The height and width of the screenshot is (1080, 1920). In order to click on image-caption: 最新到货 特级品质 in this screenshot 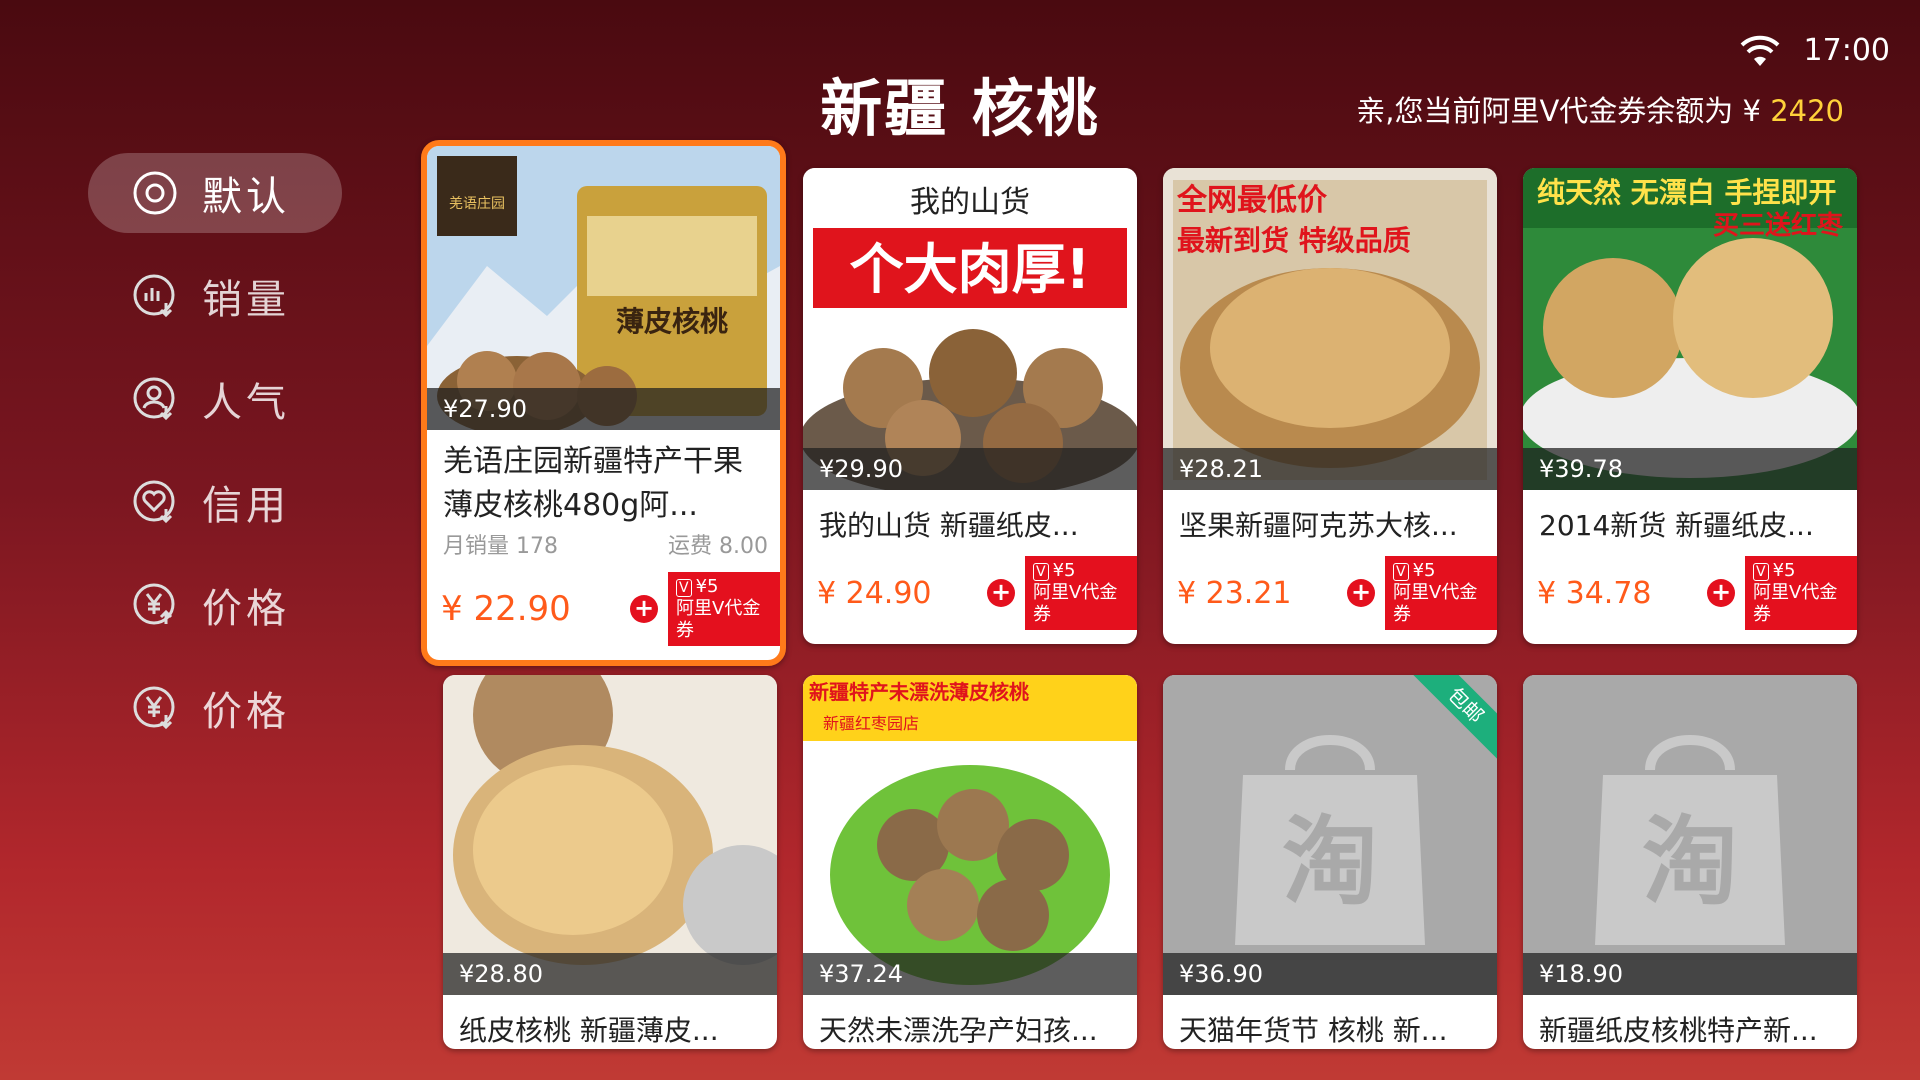, I will do `click(1294, 240)`.